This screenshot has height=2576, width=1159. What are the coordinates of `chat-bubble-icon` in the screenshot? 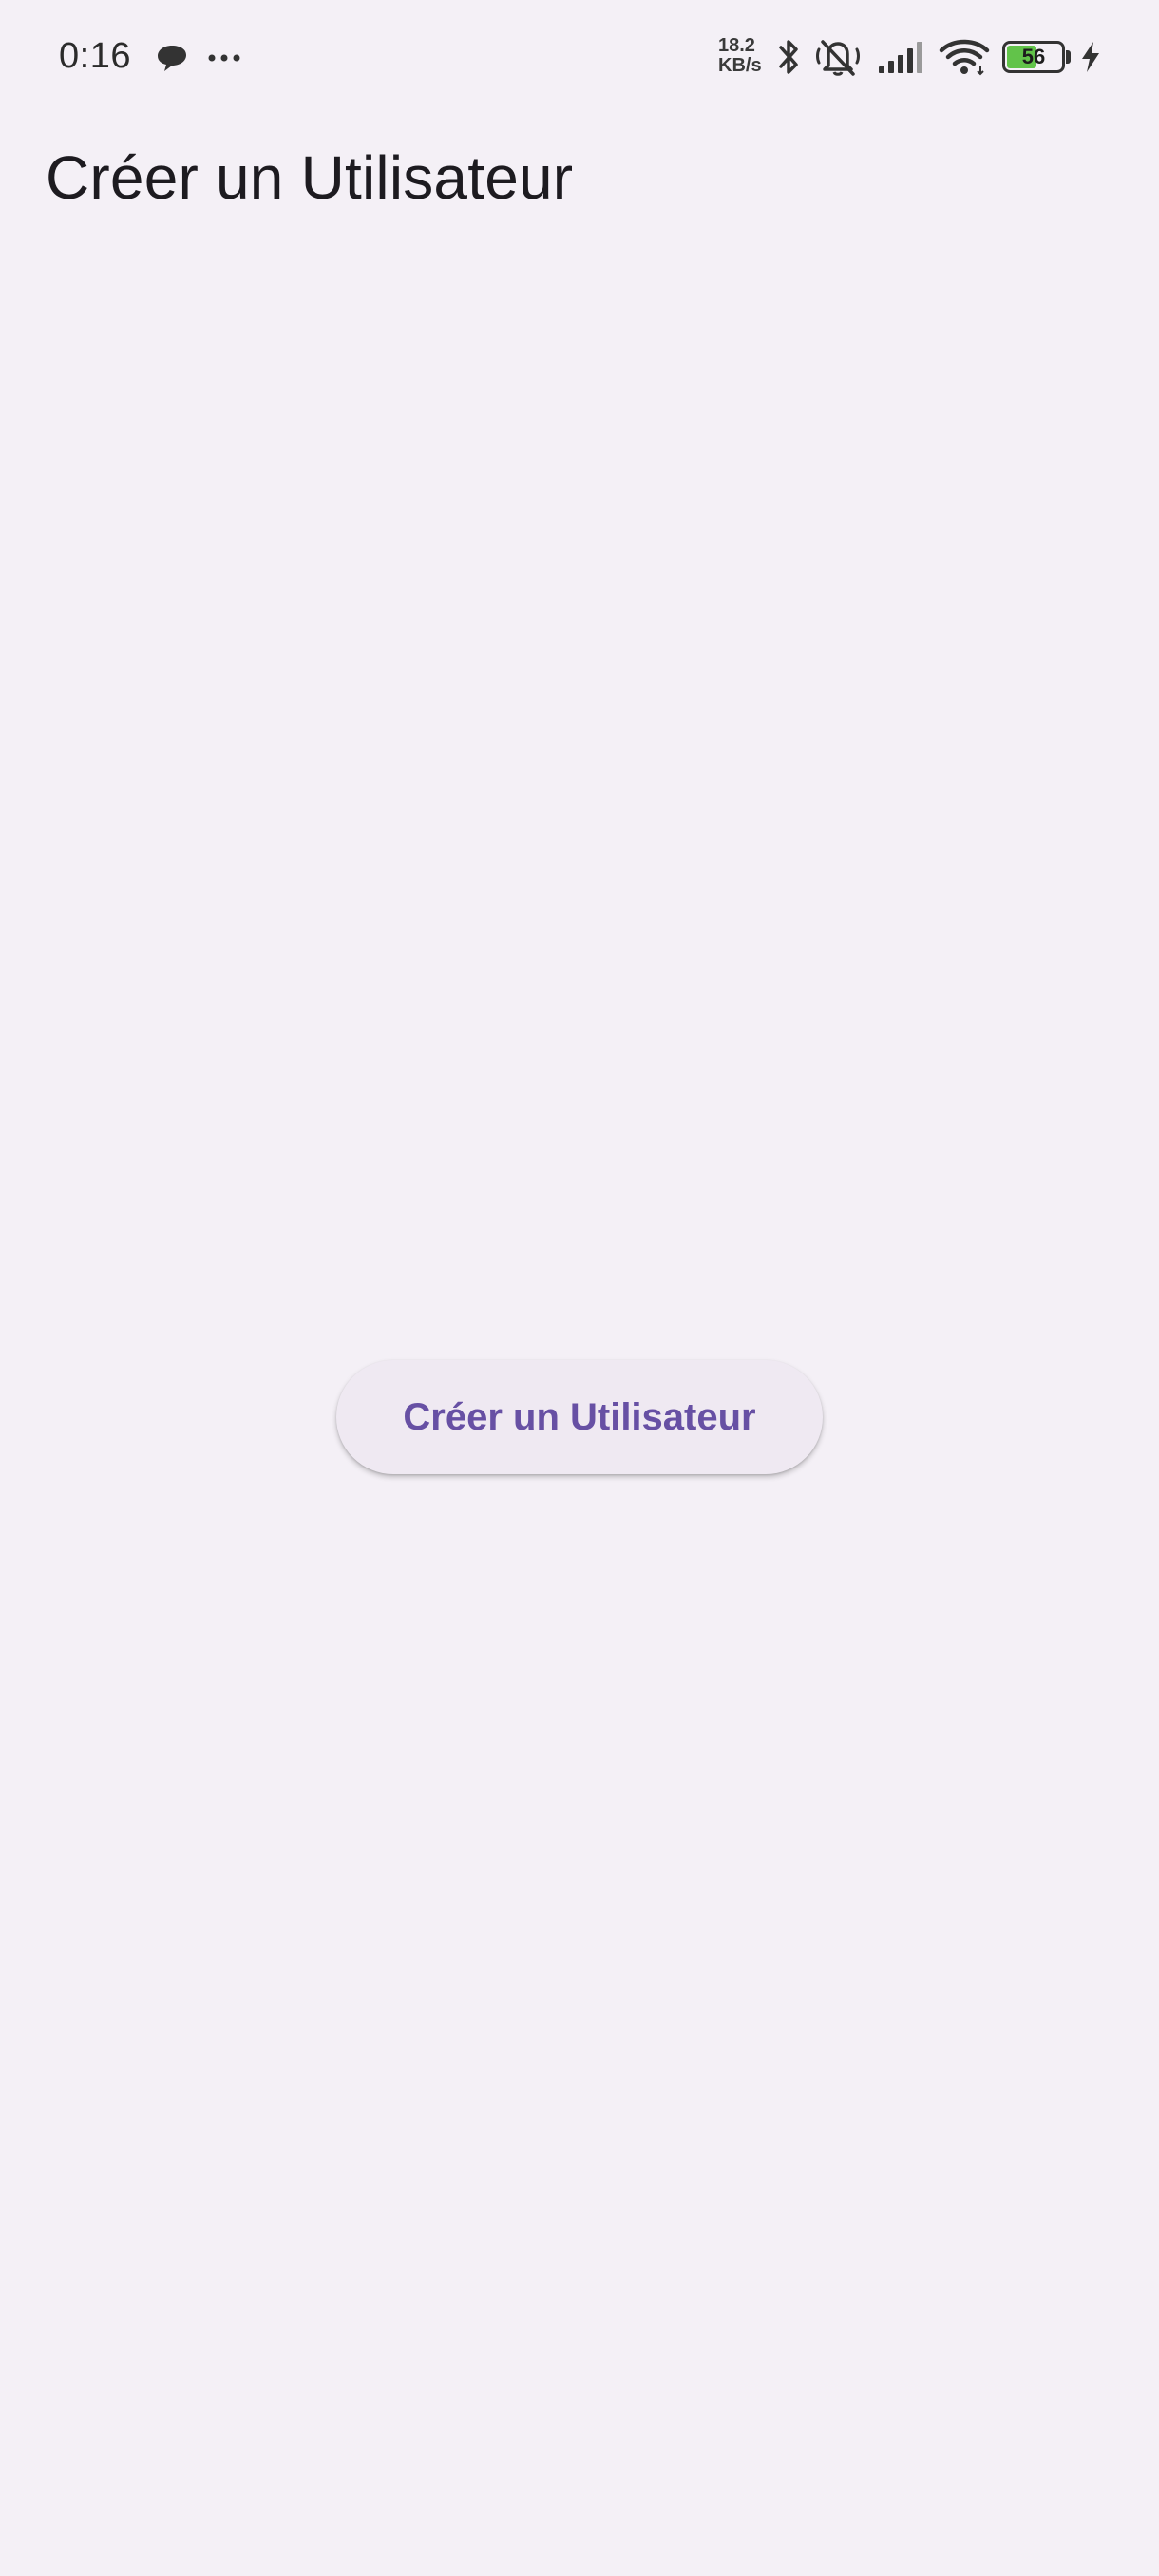 It's located at (172, 58).